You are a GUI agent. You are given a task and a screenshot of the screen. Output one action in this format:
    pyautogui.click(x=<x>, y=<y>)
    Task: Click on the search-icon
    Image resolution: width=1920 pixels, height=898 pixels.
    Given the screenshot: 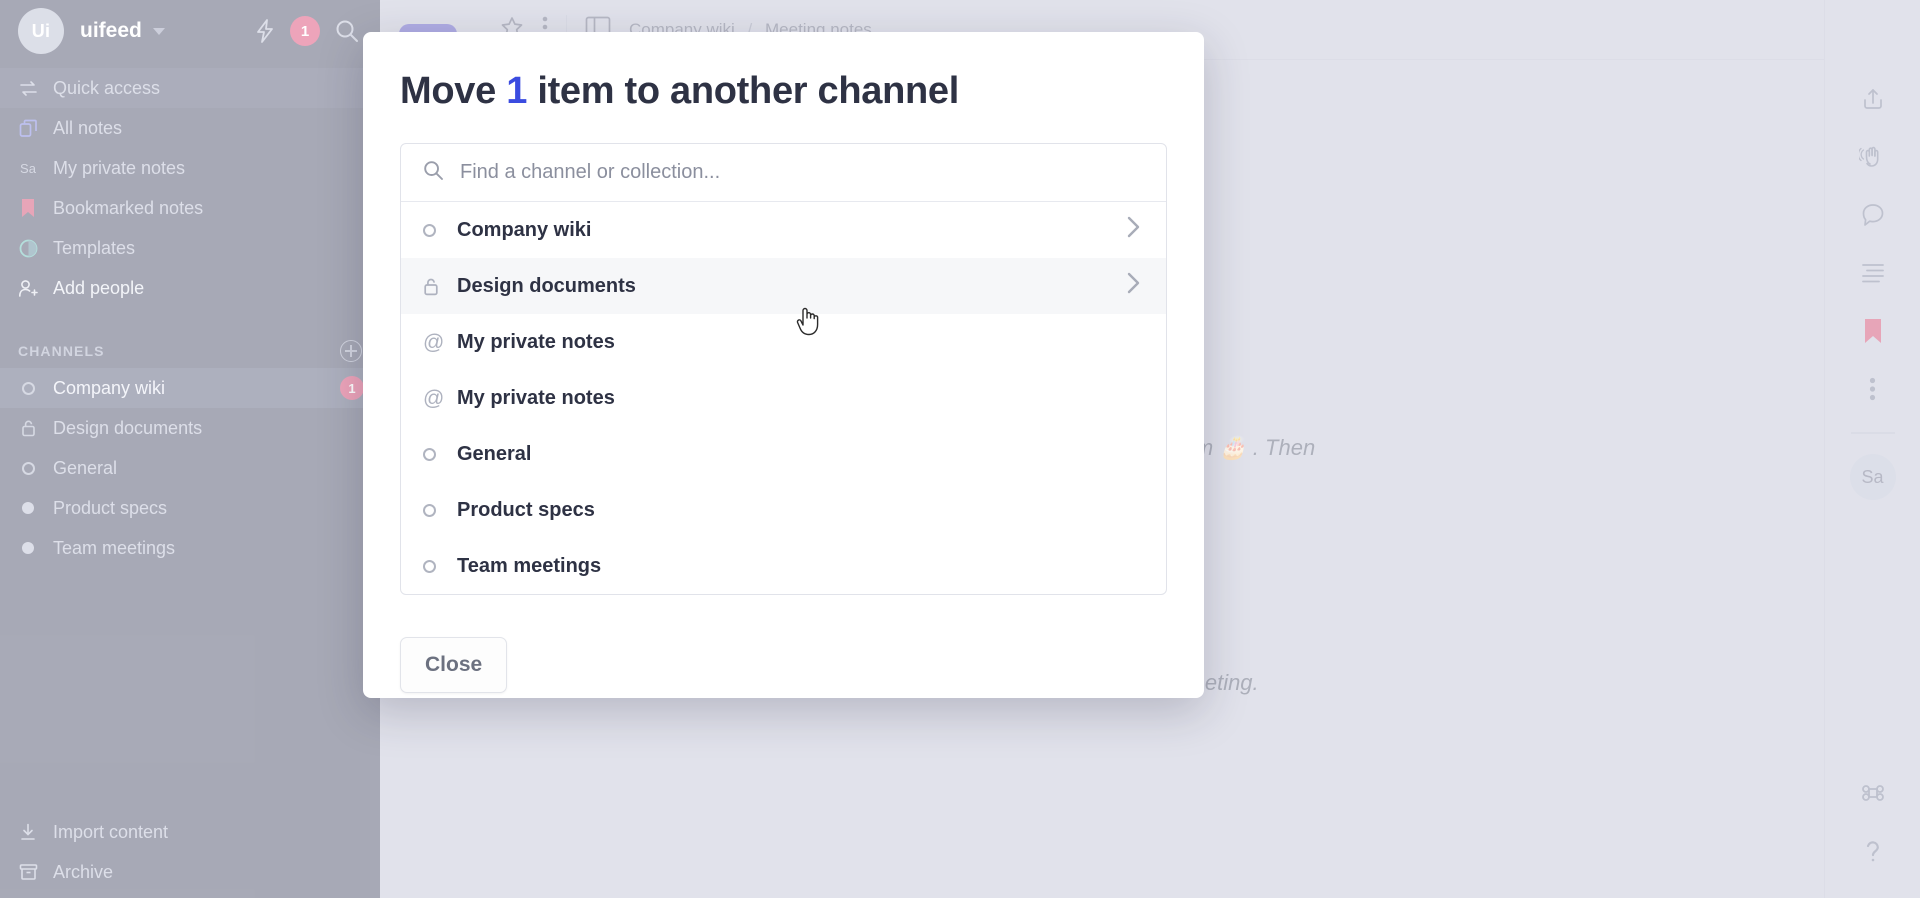 What is the action you would take?
    pyautogui.click(x=433, y=173)
    